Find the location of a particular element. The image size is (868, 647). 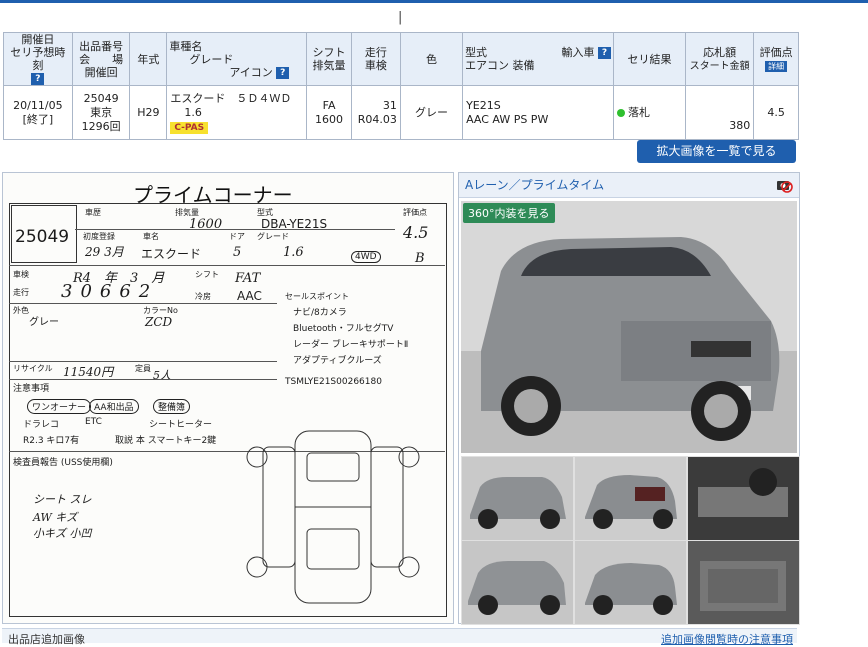

cell-result: 落札 is located at coordinates (650, 112).